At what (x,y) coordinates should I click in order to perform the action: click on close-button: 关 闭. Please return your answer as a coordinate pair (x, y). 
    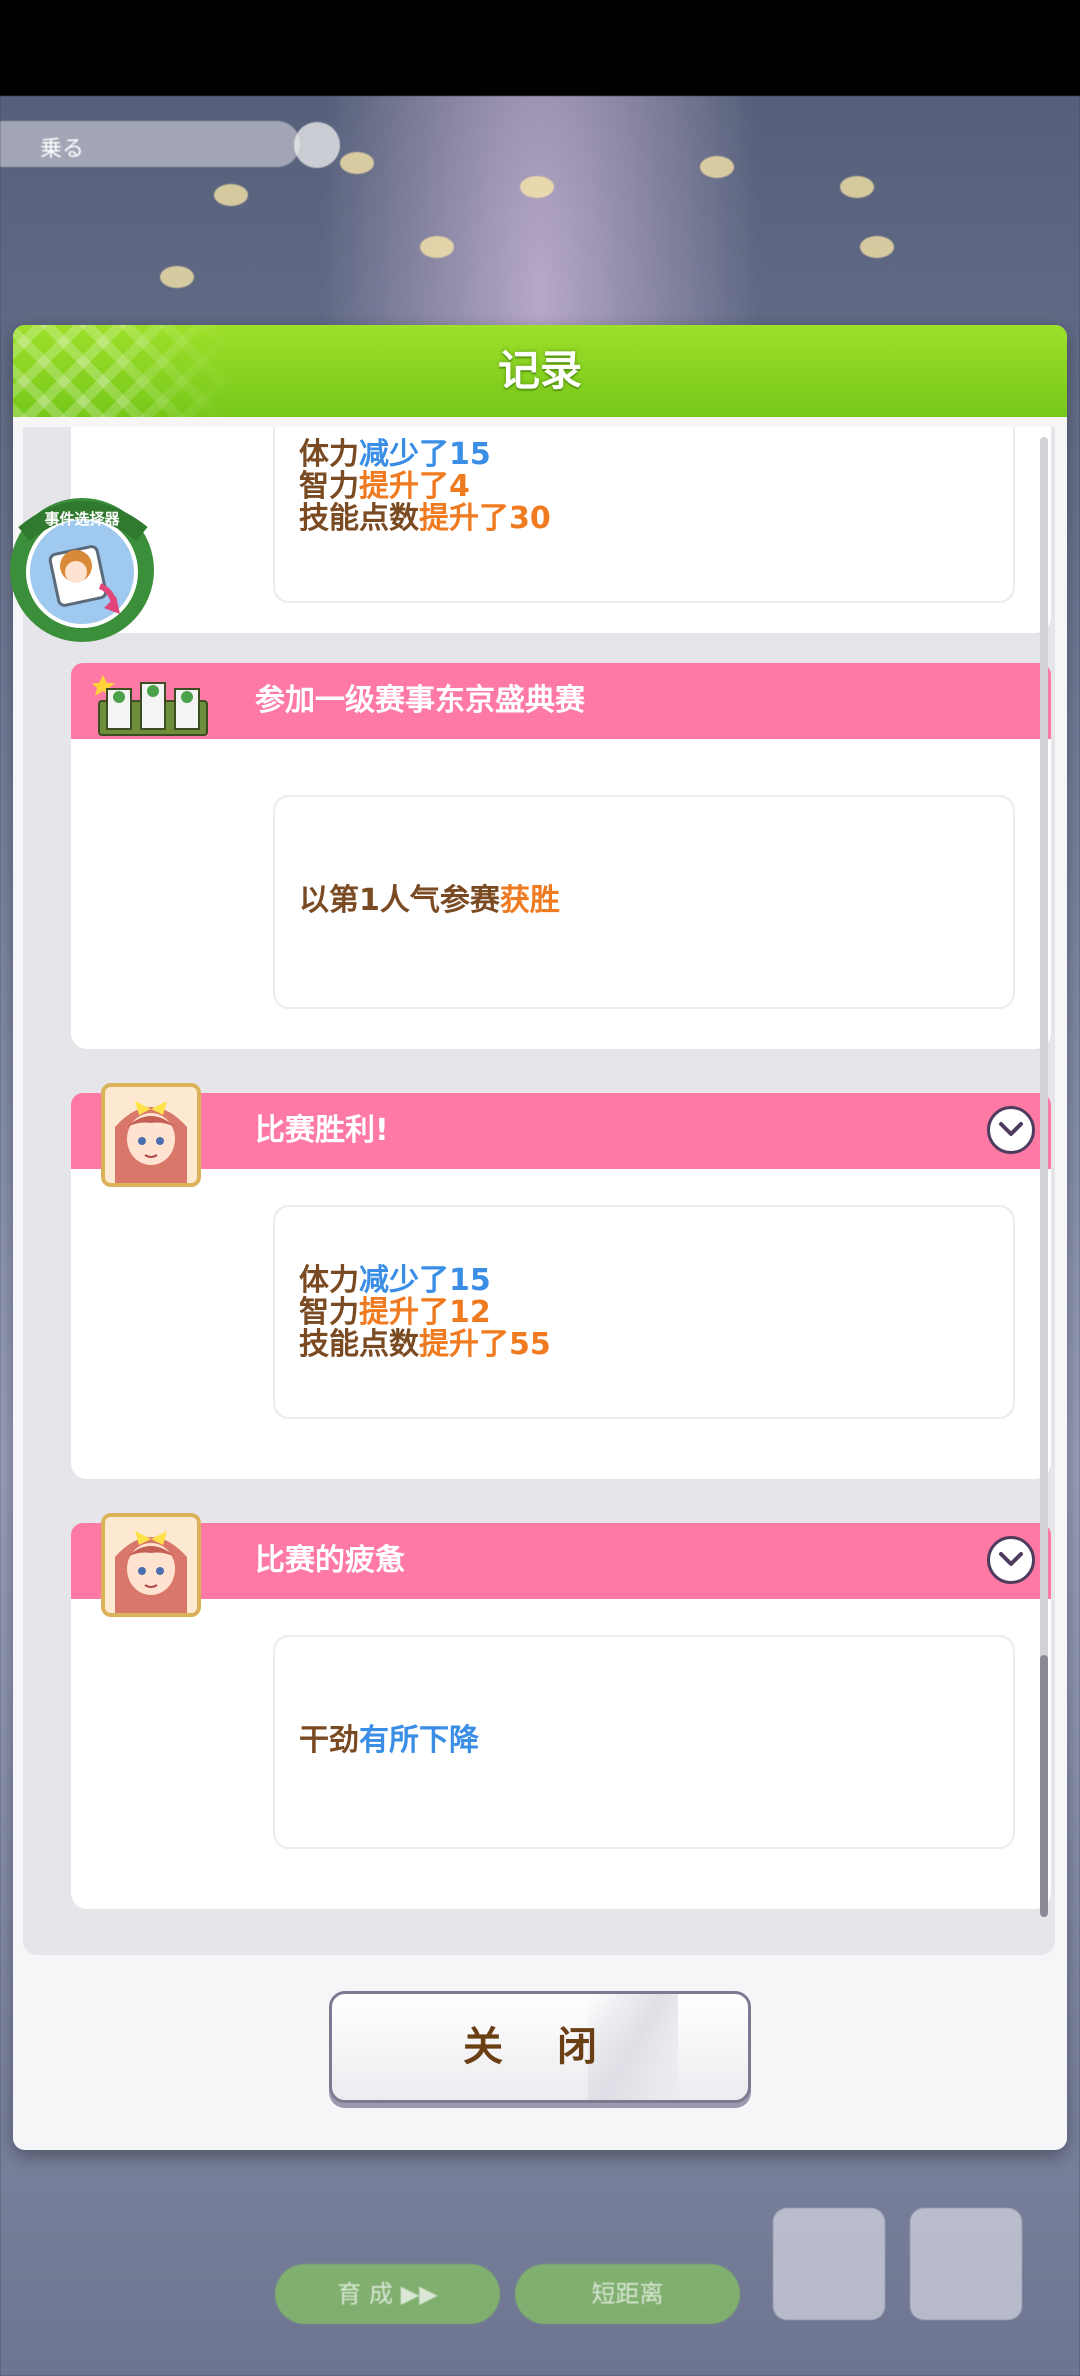
    Looking at the image, I should click on (540, 2047).